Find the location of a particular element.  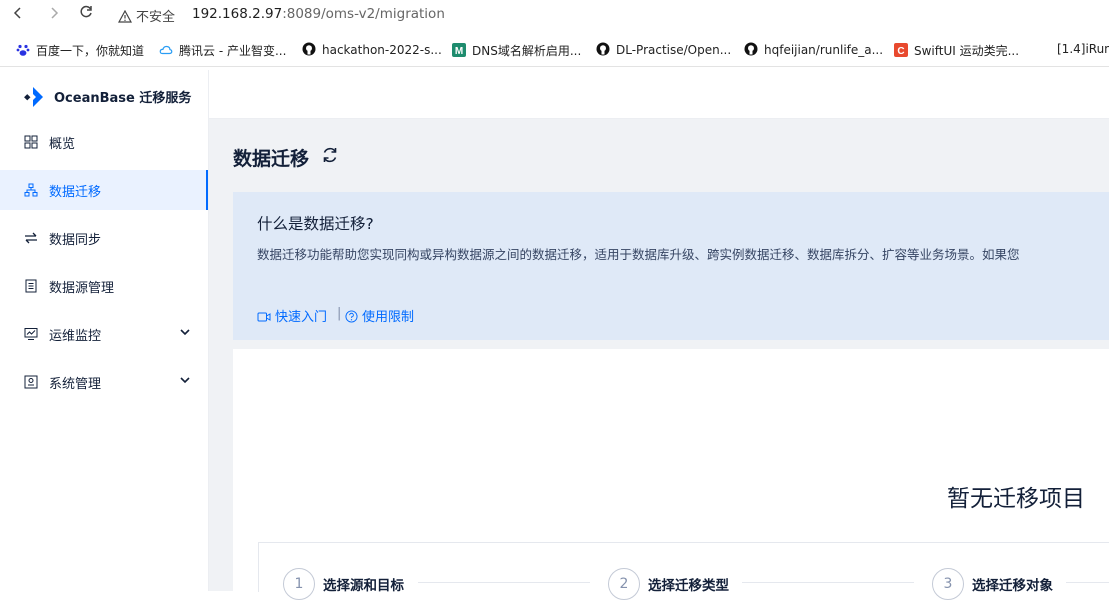

step-number: 1 is located at coordinates (299, 584).